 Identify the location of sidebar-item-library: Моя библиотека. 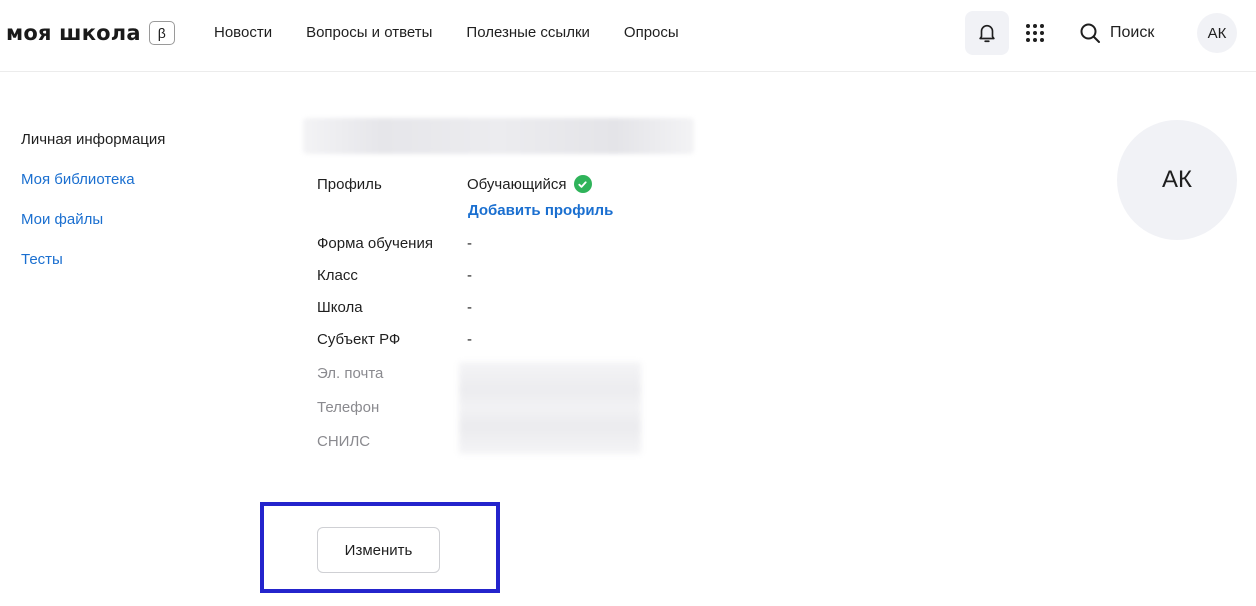
(93, 190).